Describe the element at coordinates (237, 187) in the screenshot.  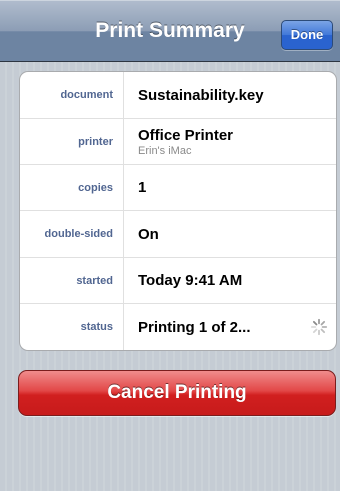
I see `row-value: 1` at that location.